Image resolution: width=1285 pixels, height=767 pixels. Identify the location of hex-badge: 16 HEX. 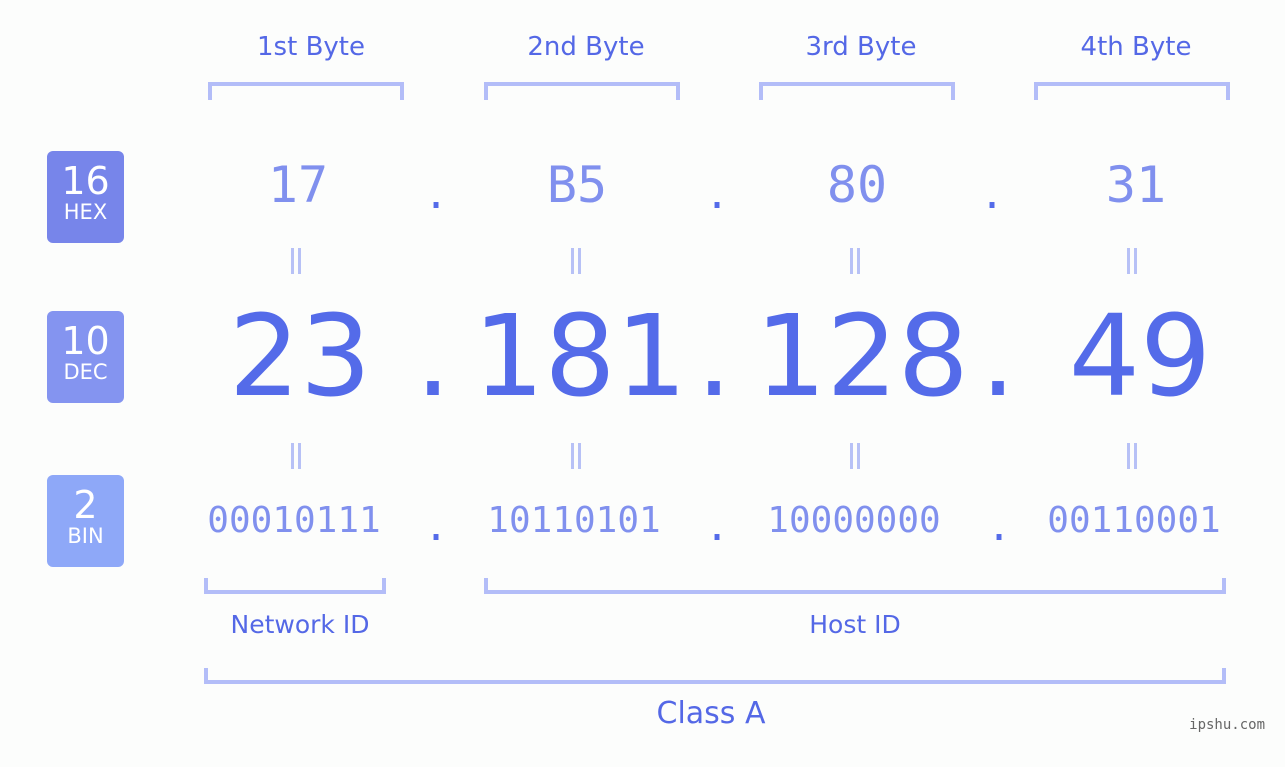
(85, 197).